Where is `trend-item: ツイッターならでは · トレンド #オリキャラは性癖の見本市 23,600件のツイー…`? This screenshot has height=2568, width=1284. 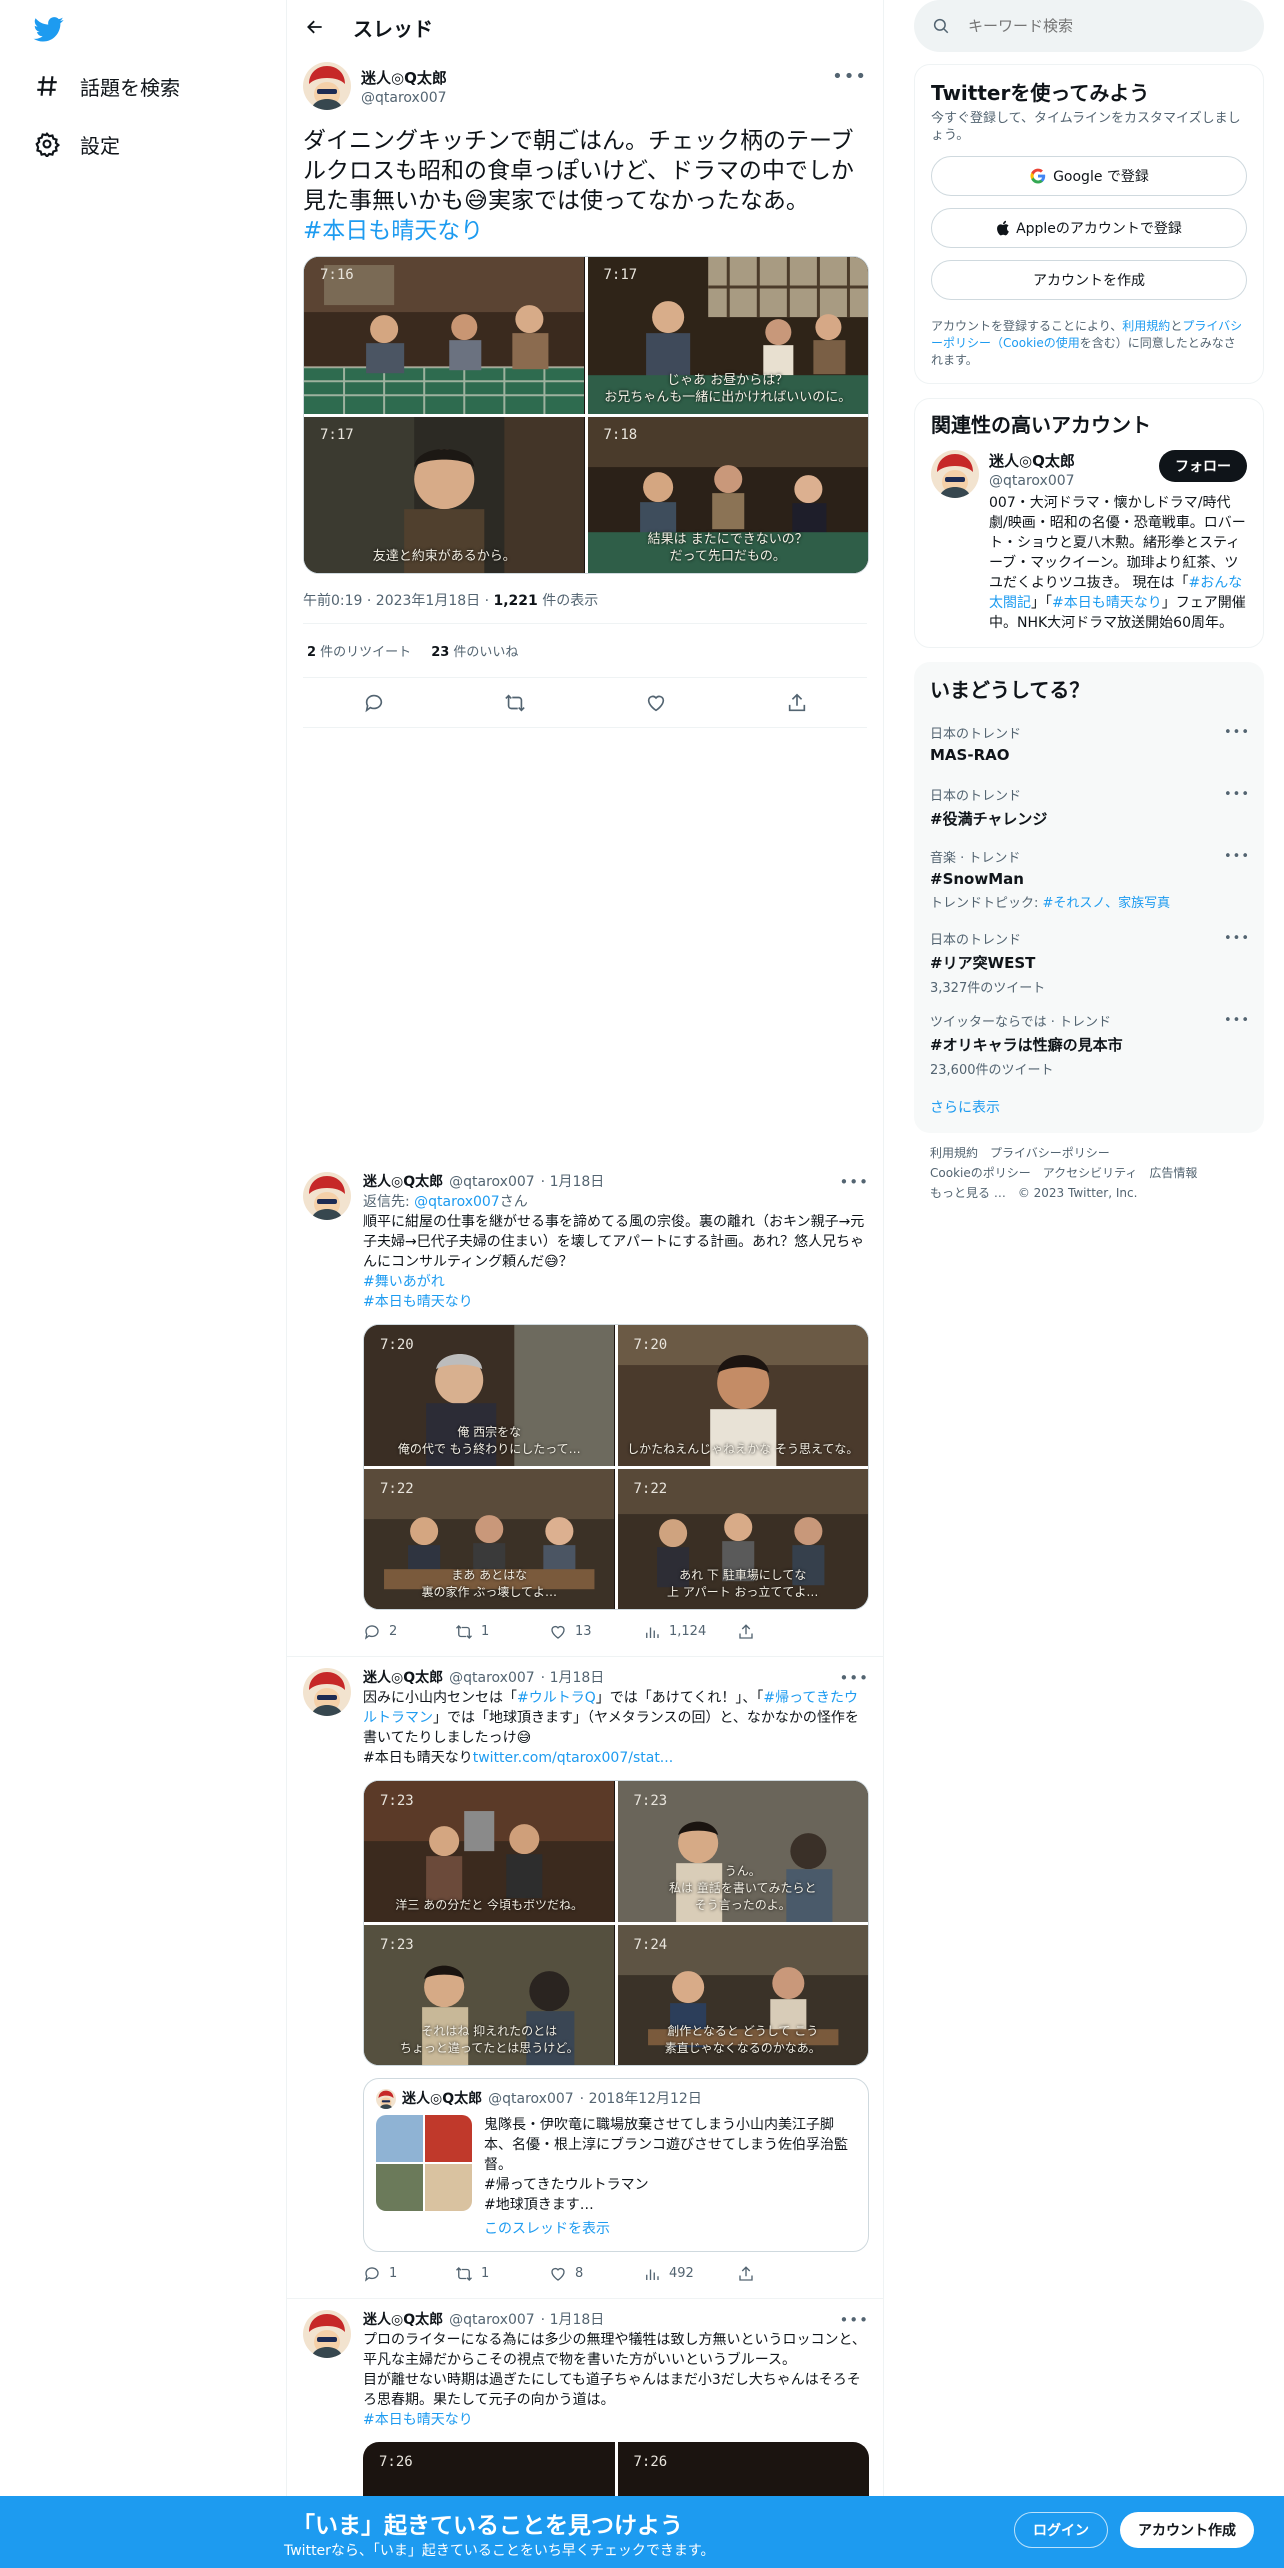
trend-item: ツイッターならでは · トレンド #オリキャラは性癖の見本市 23,600件のツイー… is located at coordinates (1089, 1042).